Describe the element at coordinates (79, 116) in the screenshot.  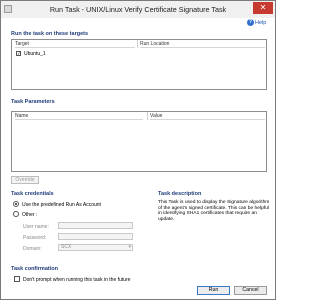
I see `column-header-name: Name` at that location.